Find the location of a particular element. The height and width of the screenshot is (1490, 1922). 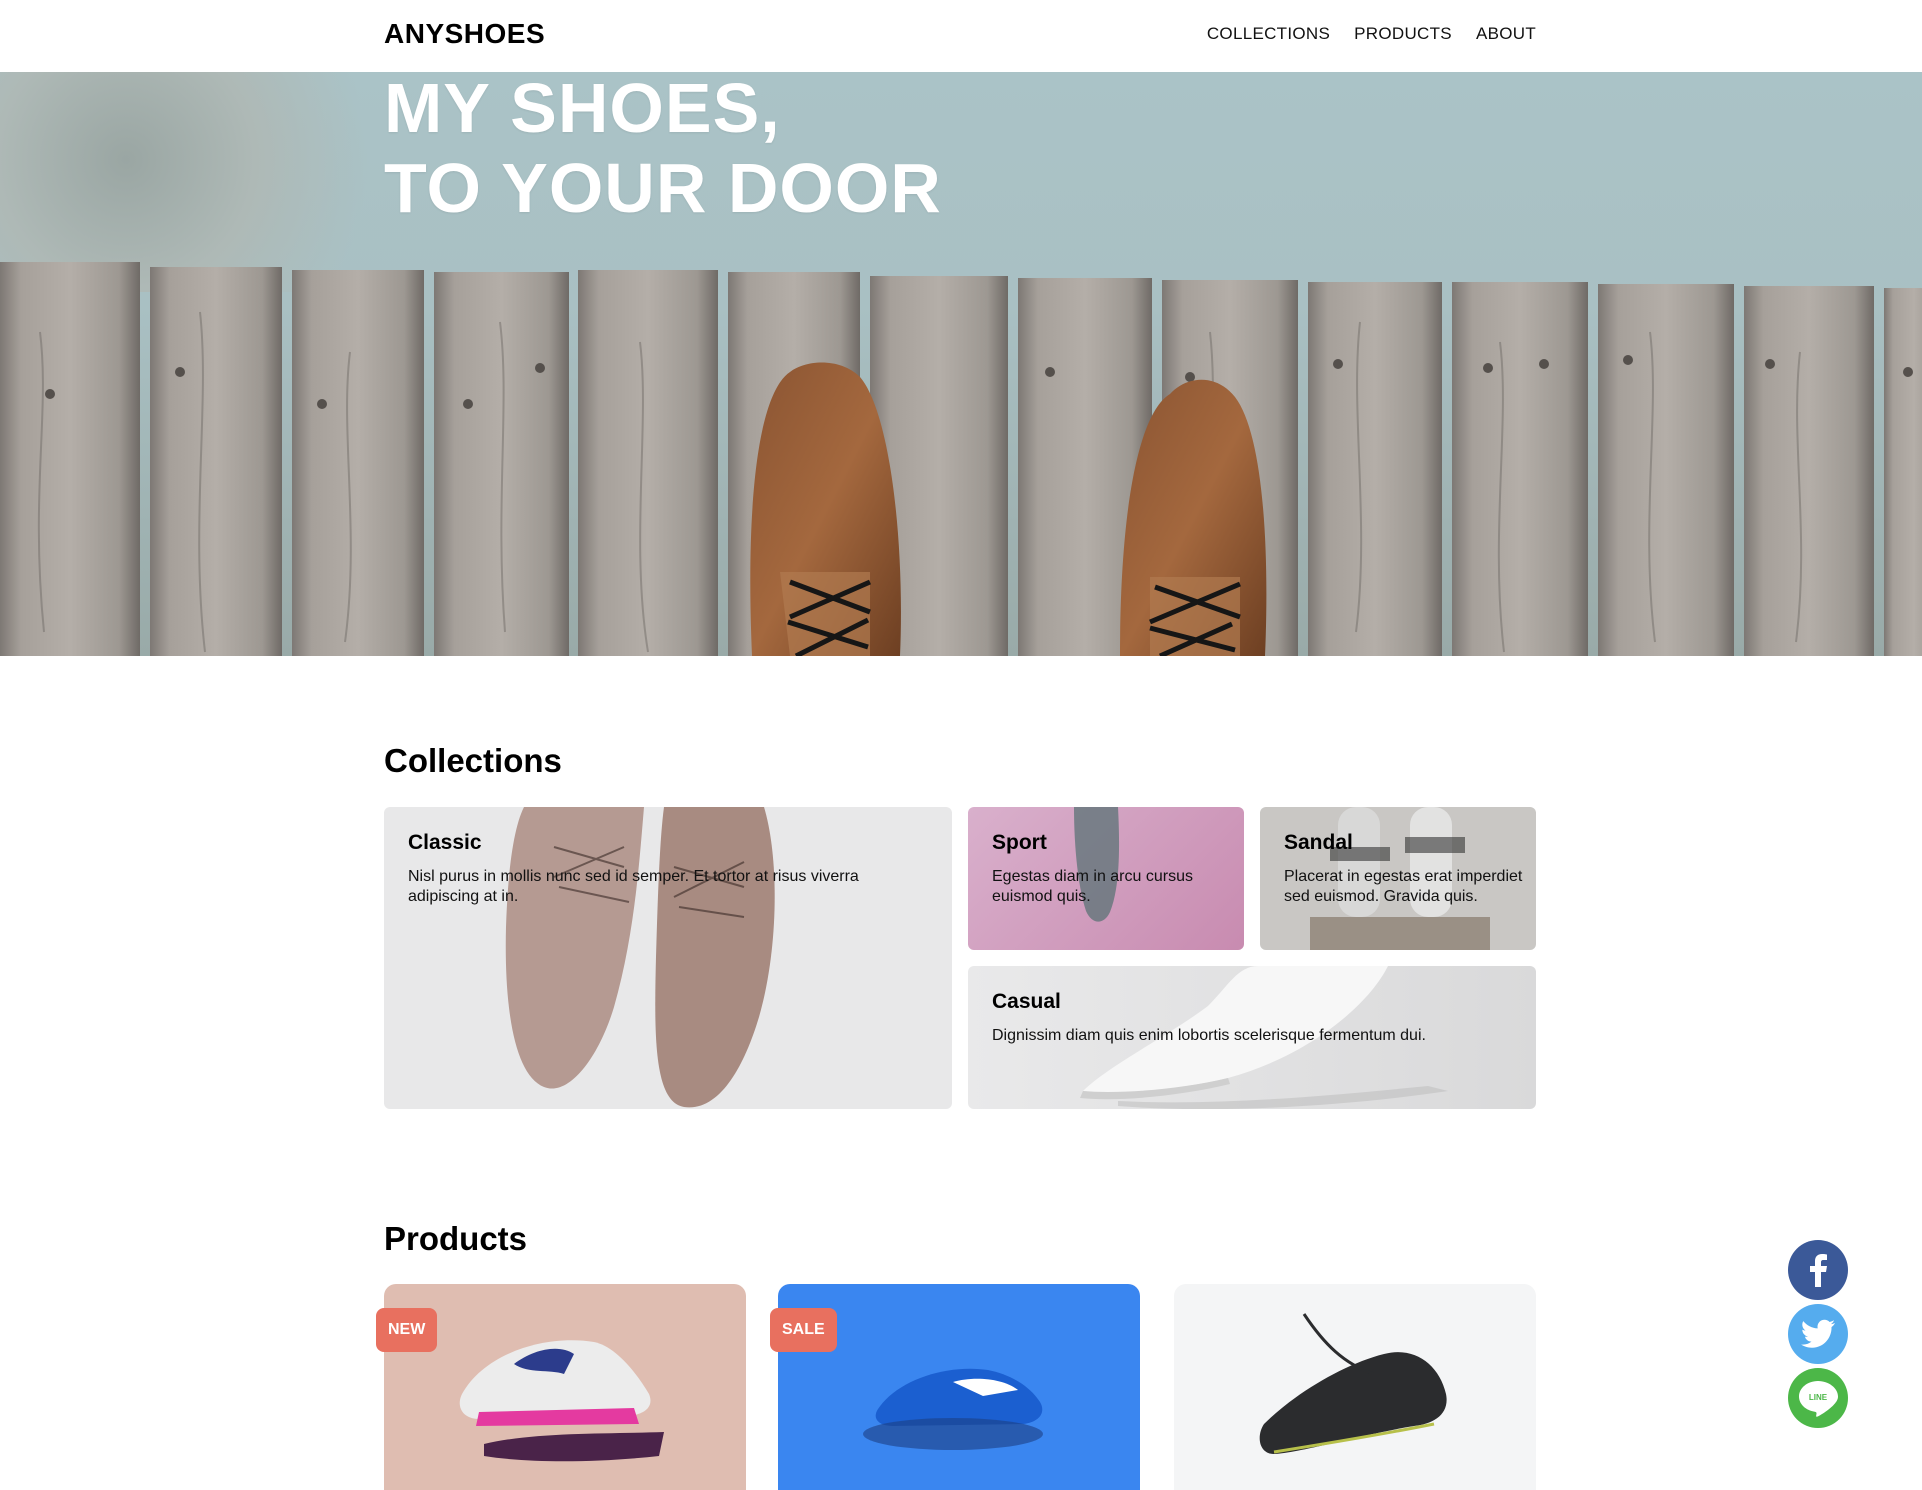

svg-text: LINE is located at coordinates (1818, 1397).